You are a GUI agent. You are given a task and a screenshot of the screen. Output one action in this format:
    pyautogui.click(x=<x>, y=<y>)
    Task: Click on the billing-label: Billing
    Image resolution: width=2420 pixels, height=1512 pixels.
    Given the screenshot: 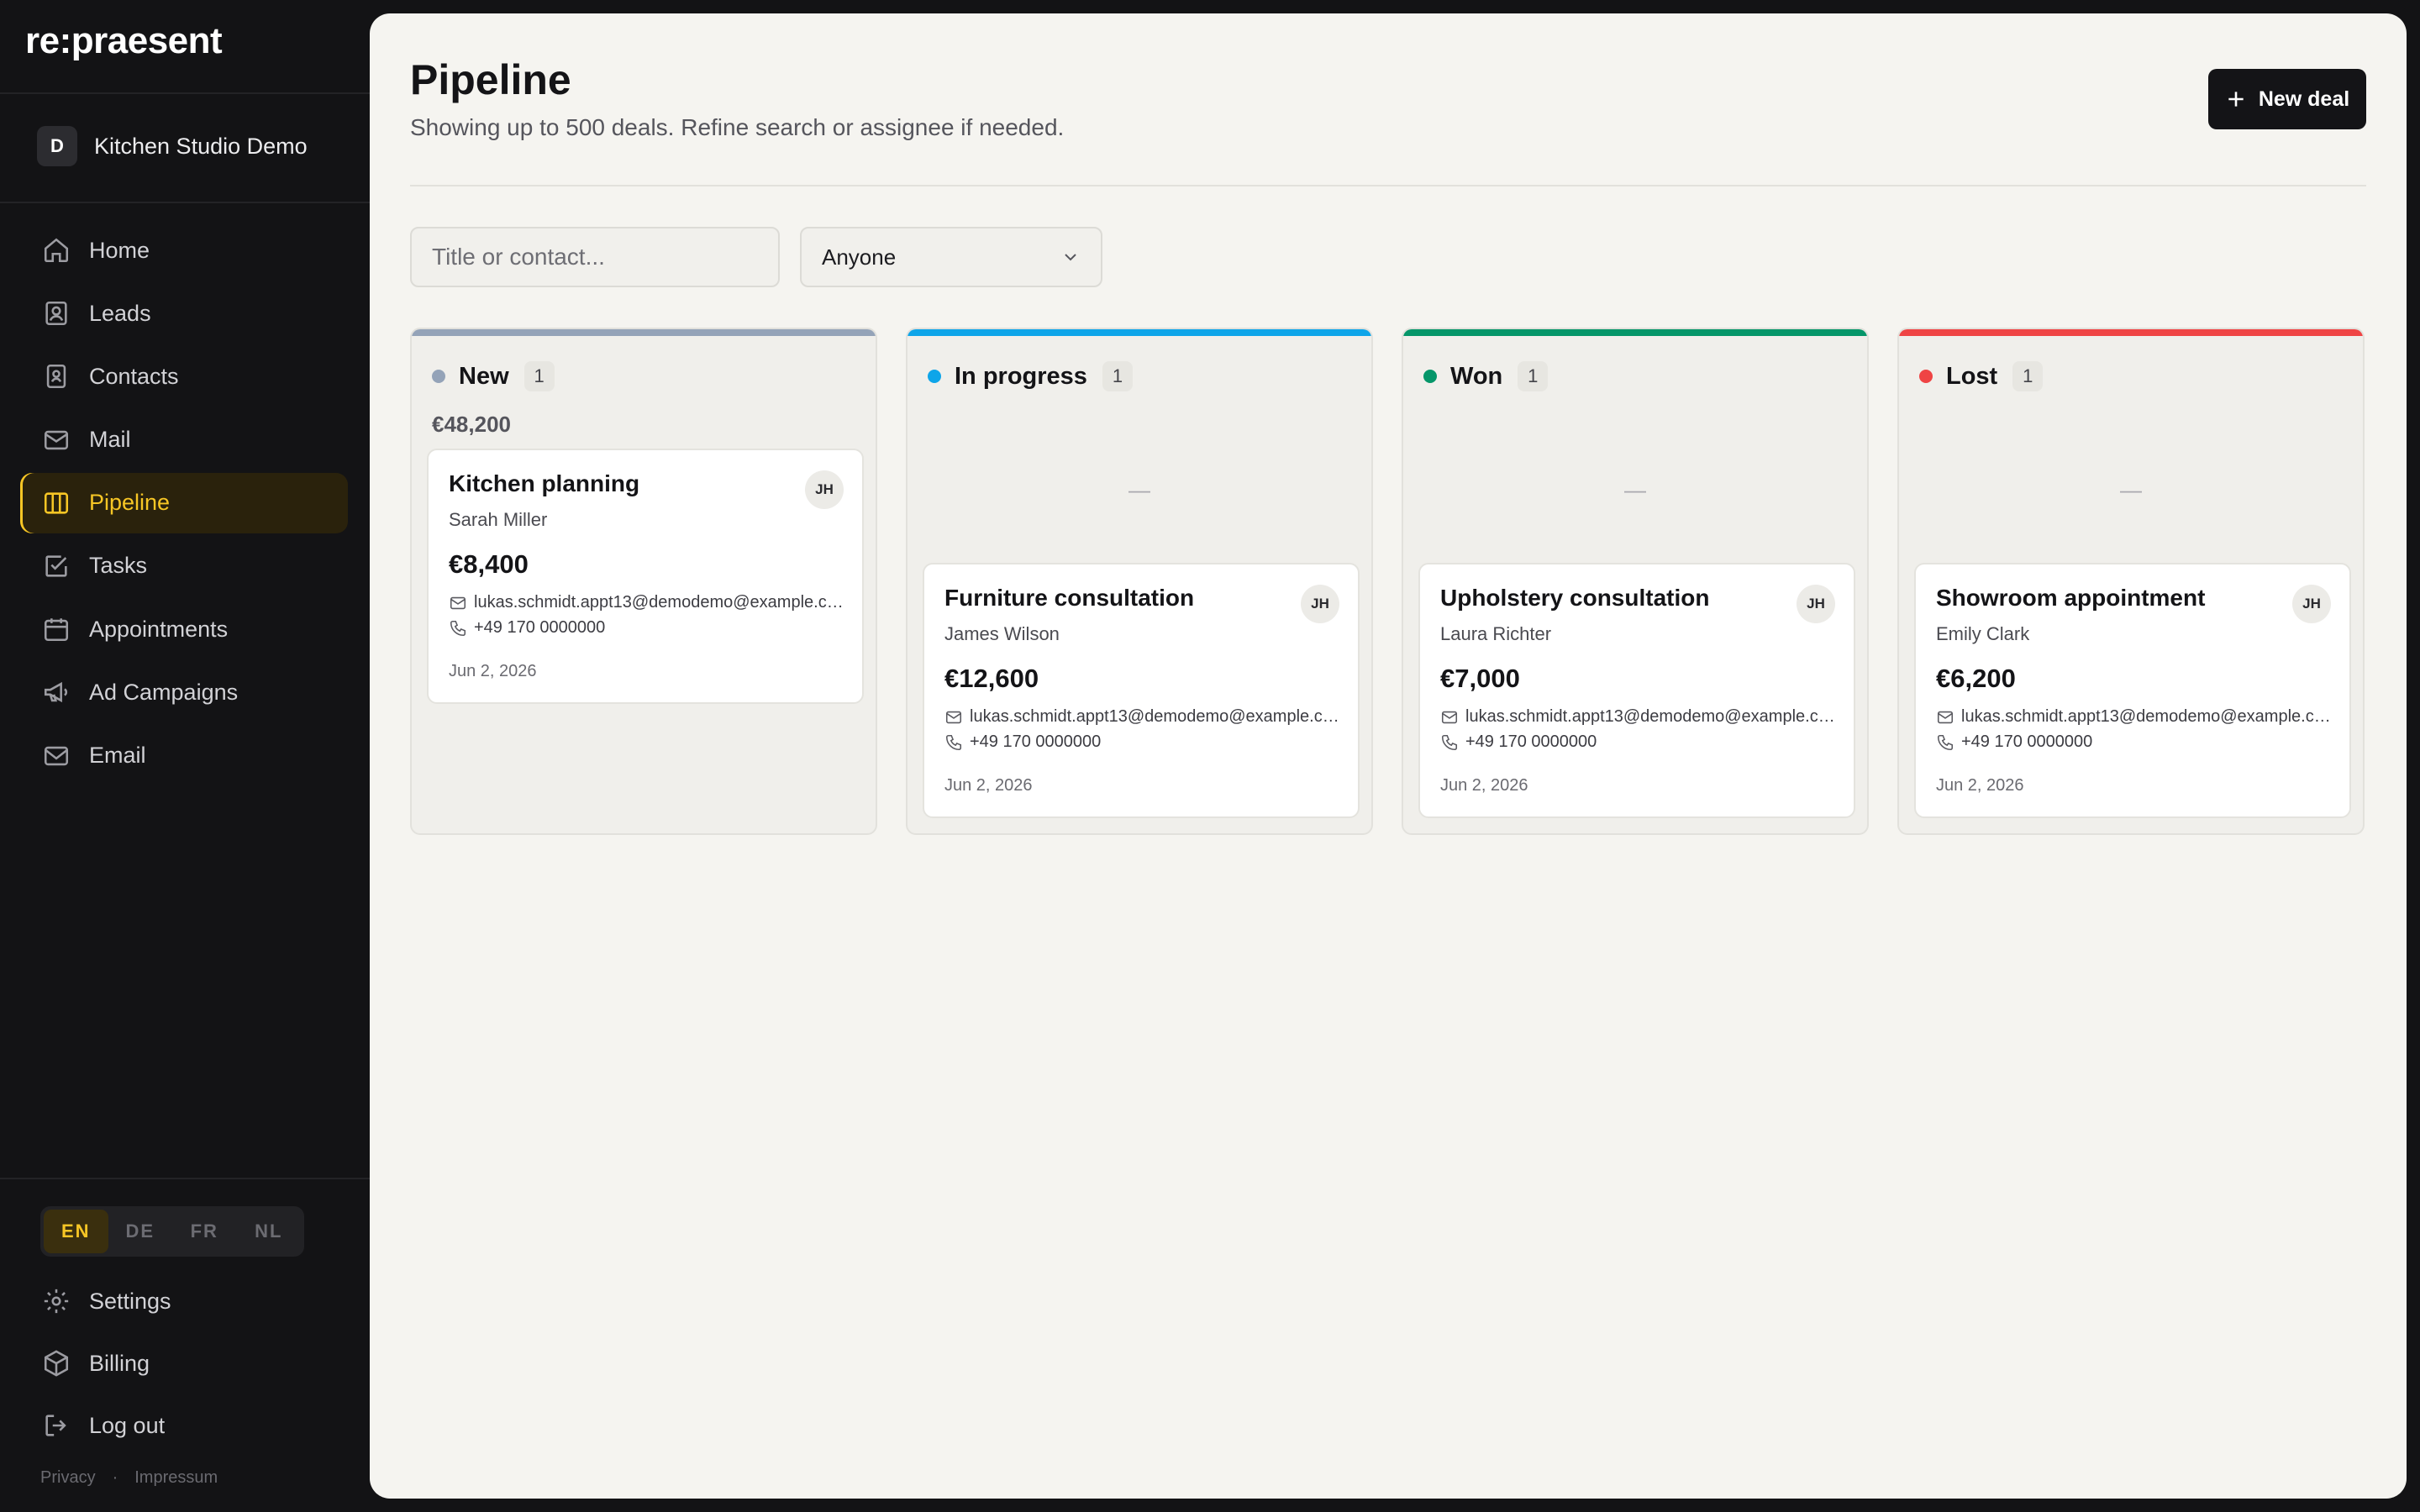 What is the action you would take?
    pyautogui.click(x=120, y=1363)
    